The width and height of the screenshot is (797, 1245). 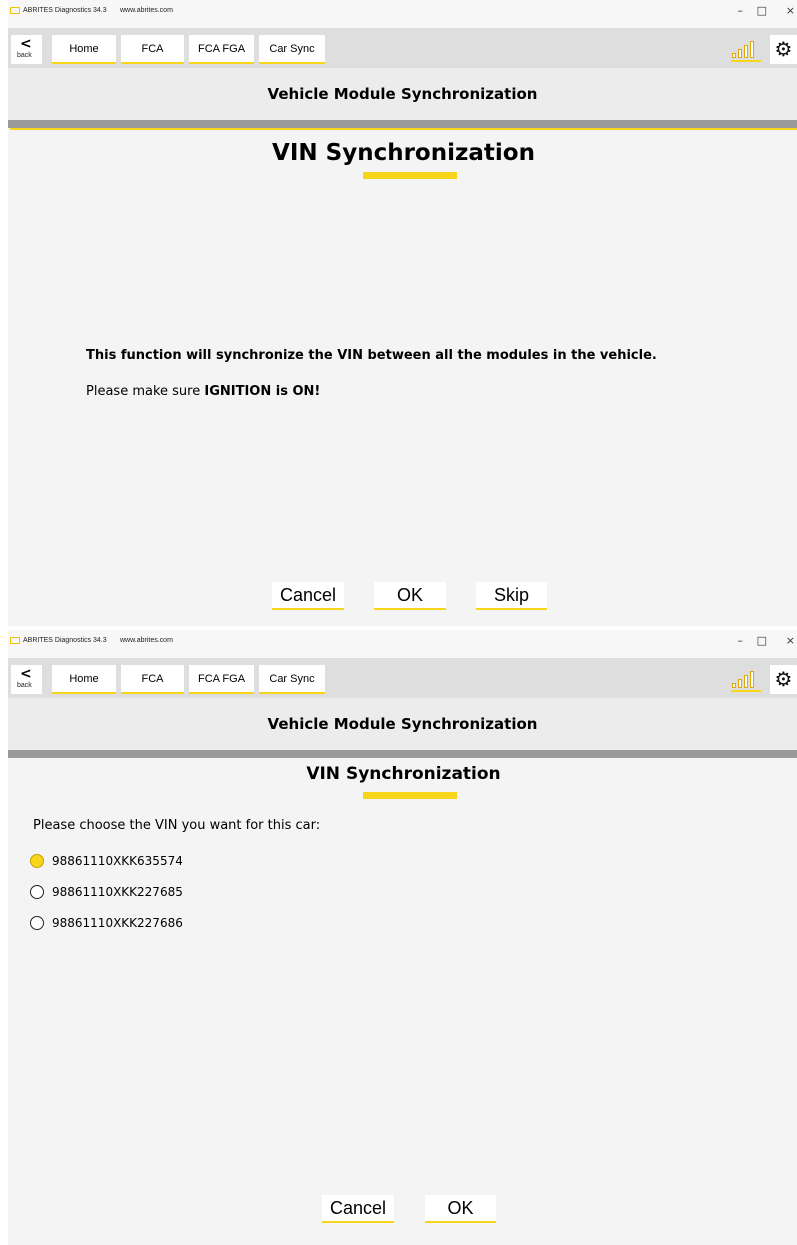 I want to click on vin-option: 98861110XKK227686, so click(x=106, y=923).